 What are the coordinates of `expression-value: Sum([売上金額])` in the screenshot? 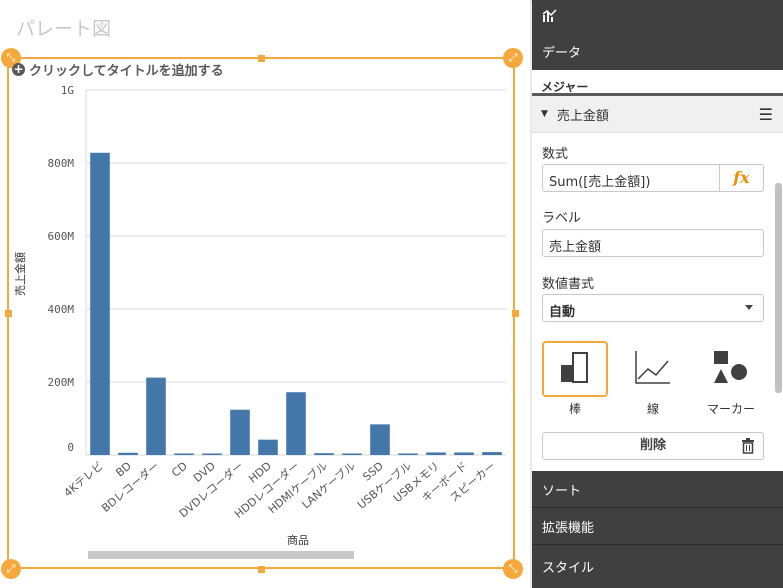 It's located at (600, 182).